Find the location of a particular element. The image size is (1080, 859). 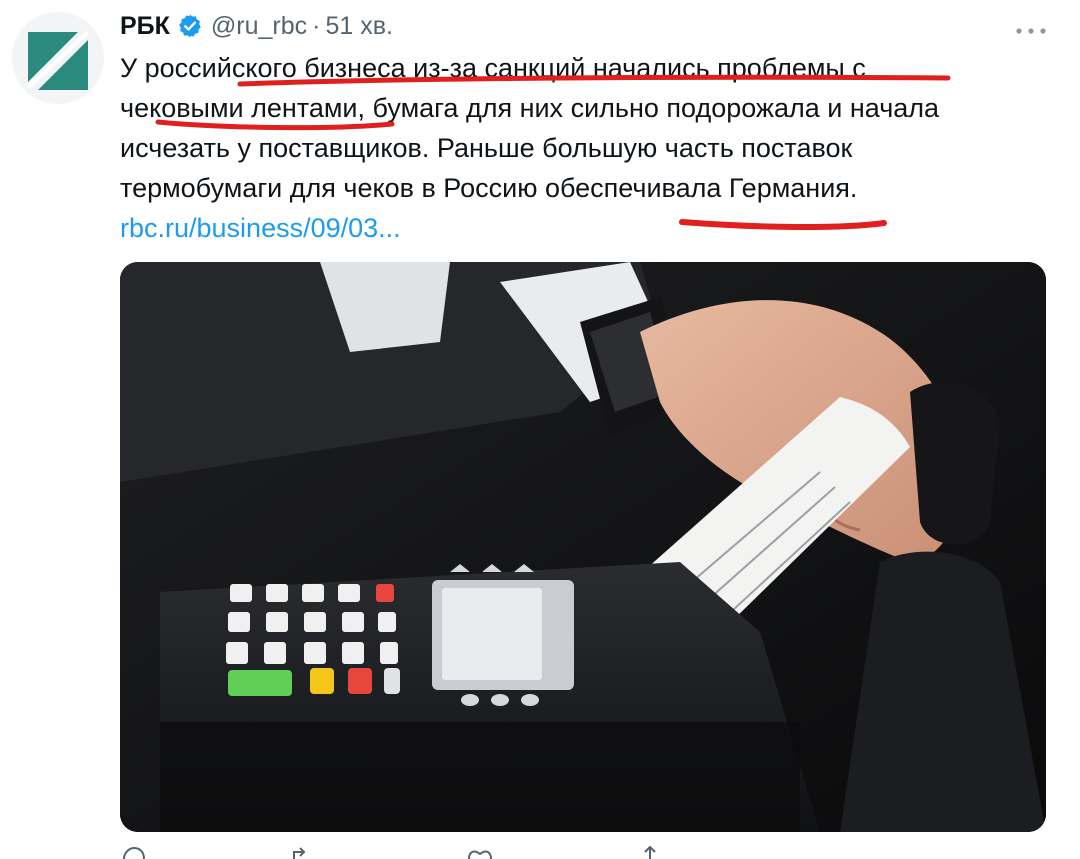

tweet-actions is located at coordinates (400, 852).